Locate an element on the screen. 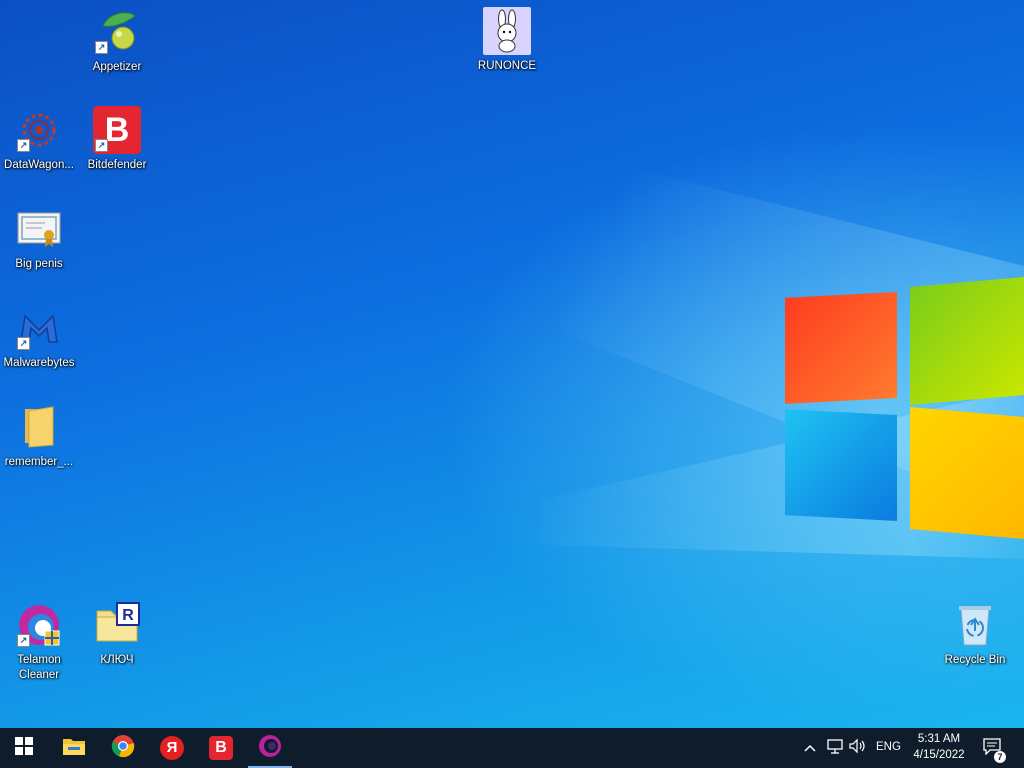  yandex-browser-icon: Я is located at coordinates (172, 748).